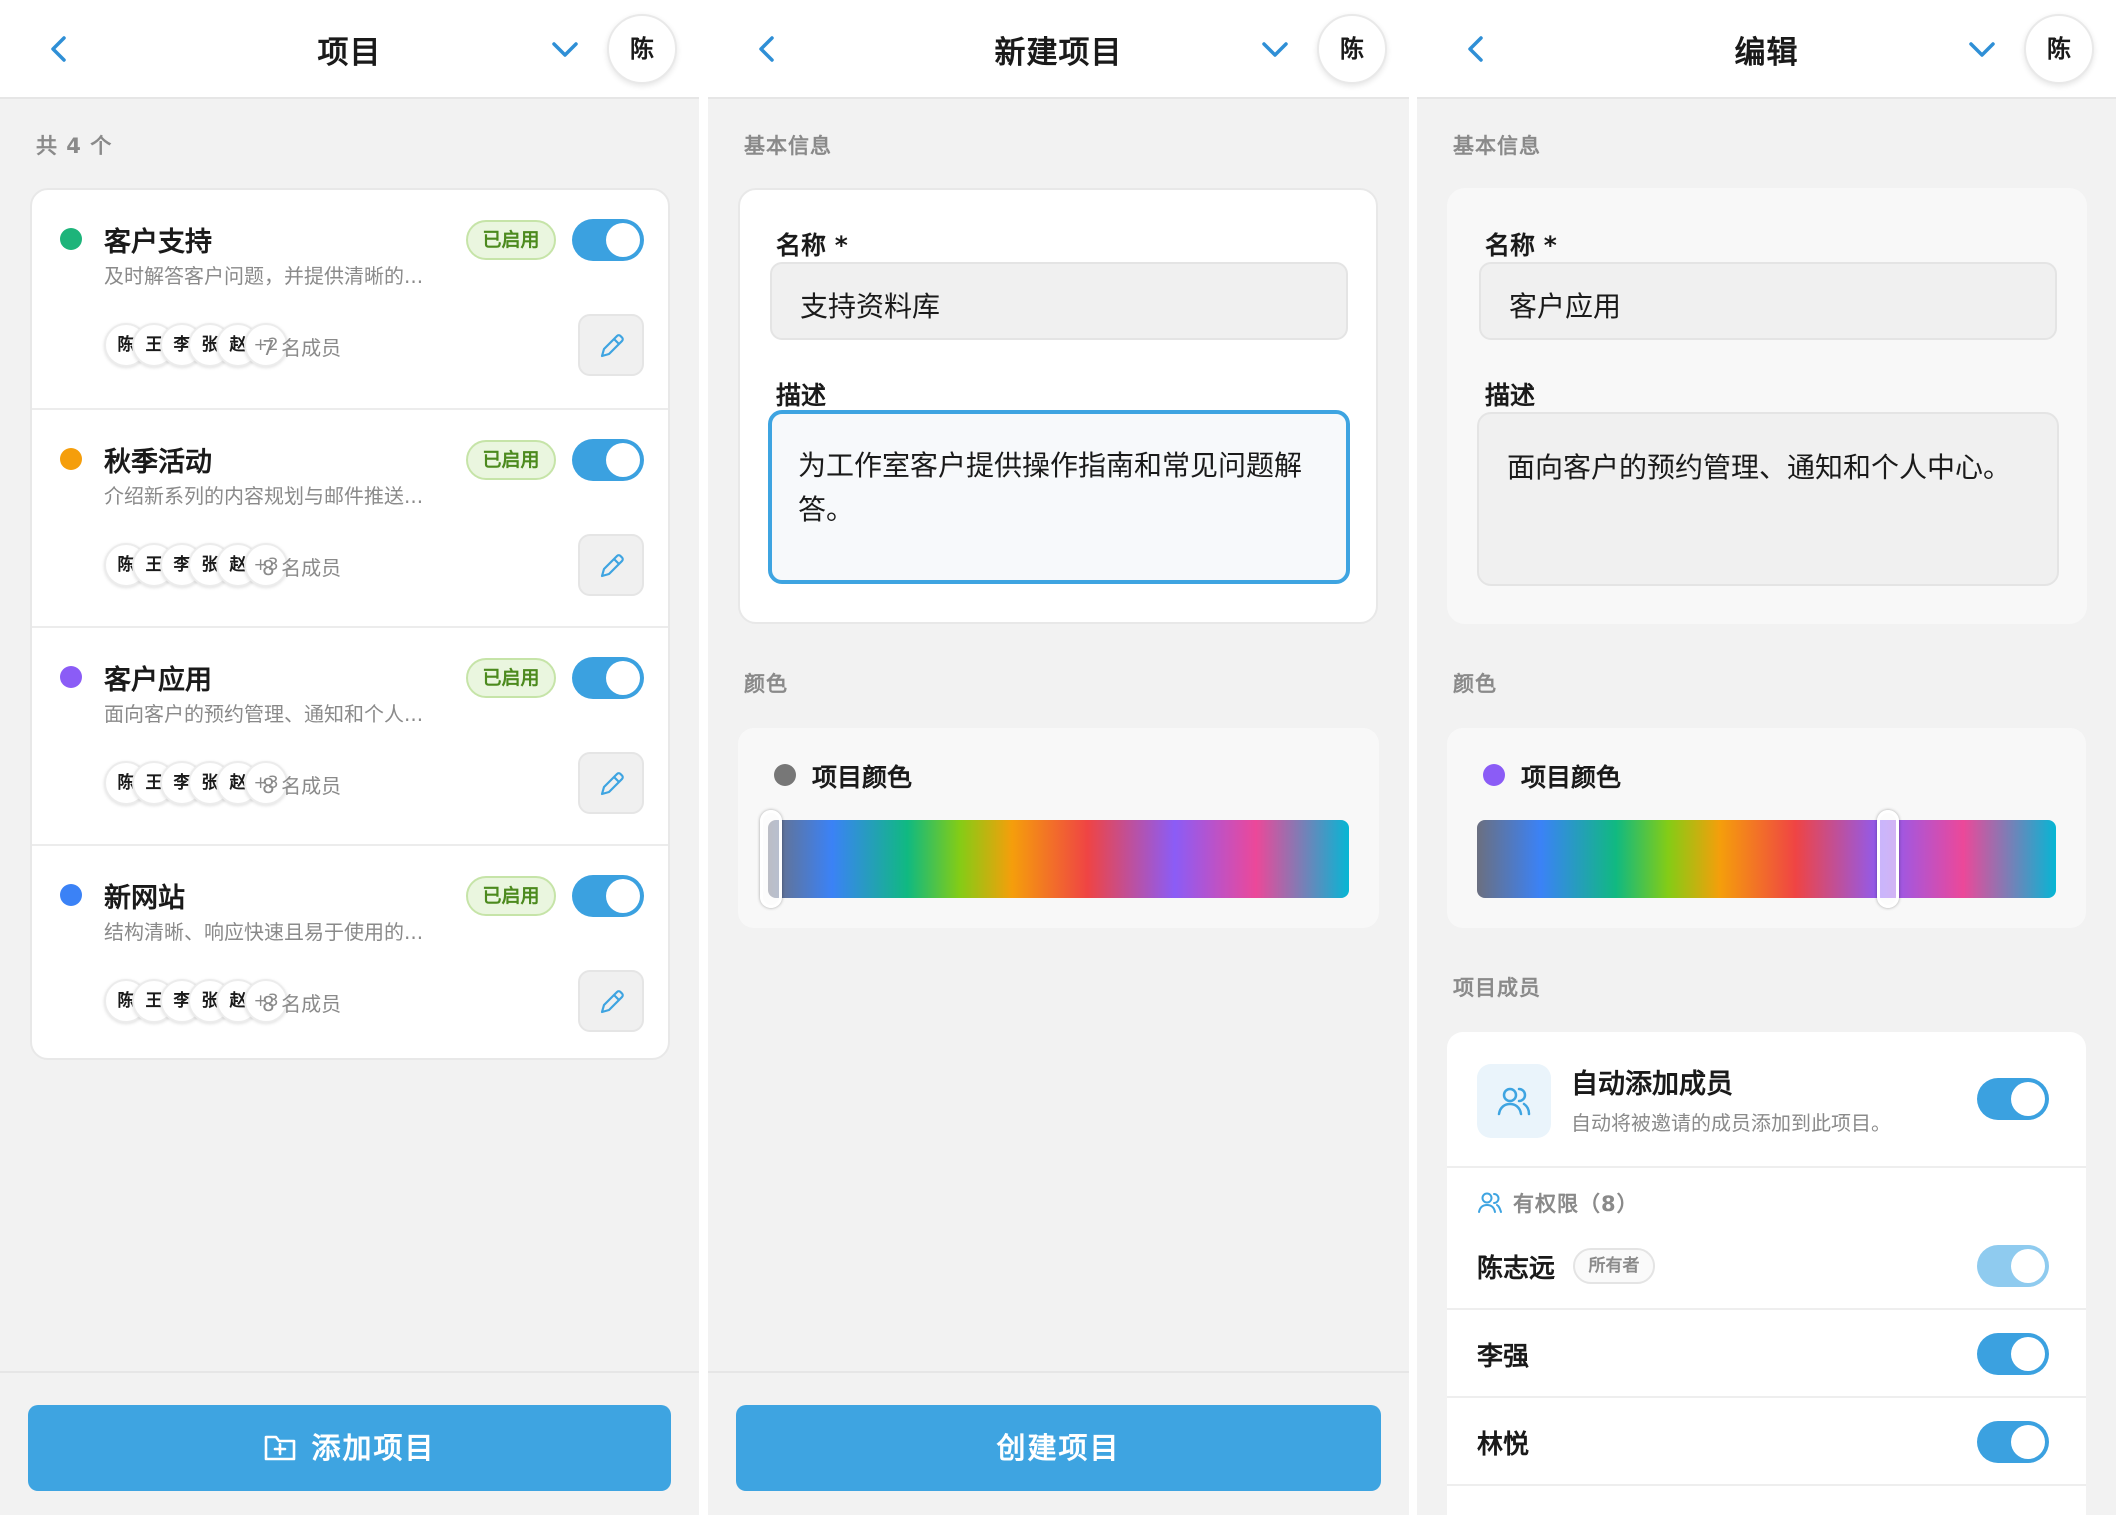  I want to click on project-item: 秋季活动 介绍新系列的内容规划与邮件推送... 已启用陈王李张赵 +3 8 名成员, so click(350, 517).